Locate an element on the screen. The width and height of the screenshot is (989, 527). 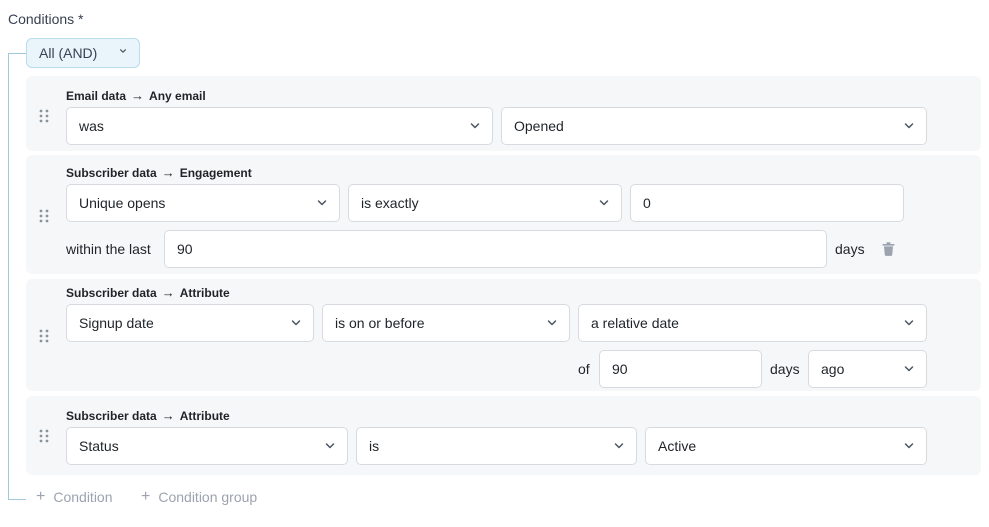
attribute-select: Signup date is located at coordinates (190, 323).